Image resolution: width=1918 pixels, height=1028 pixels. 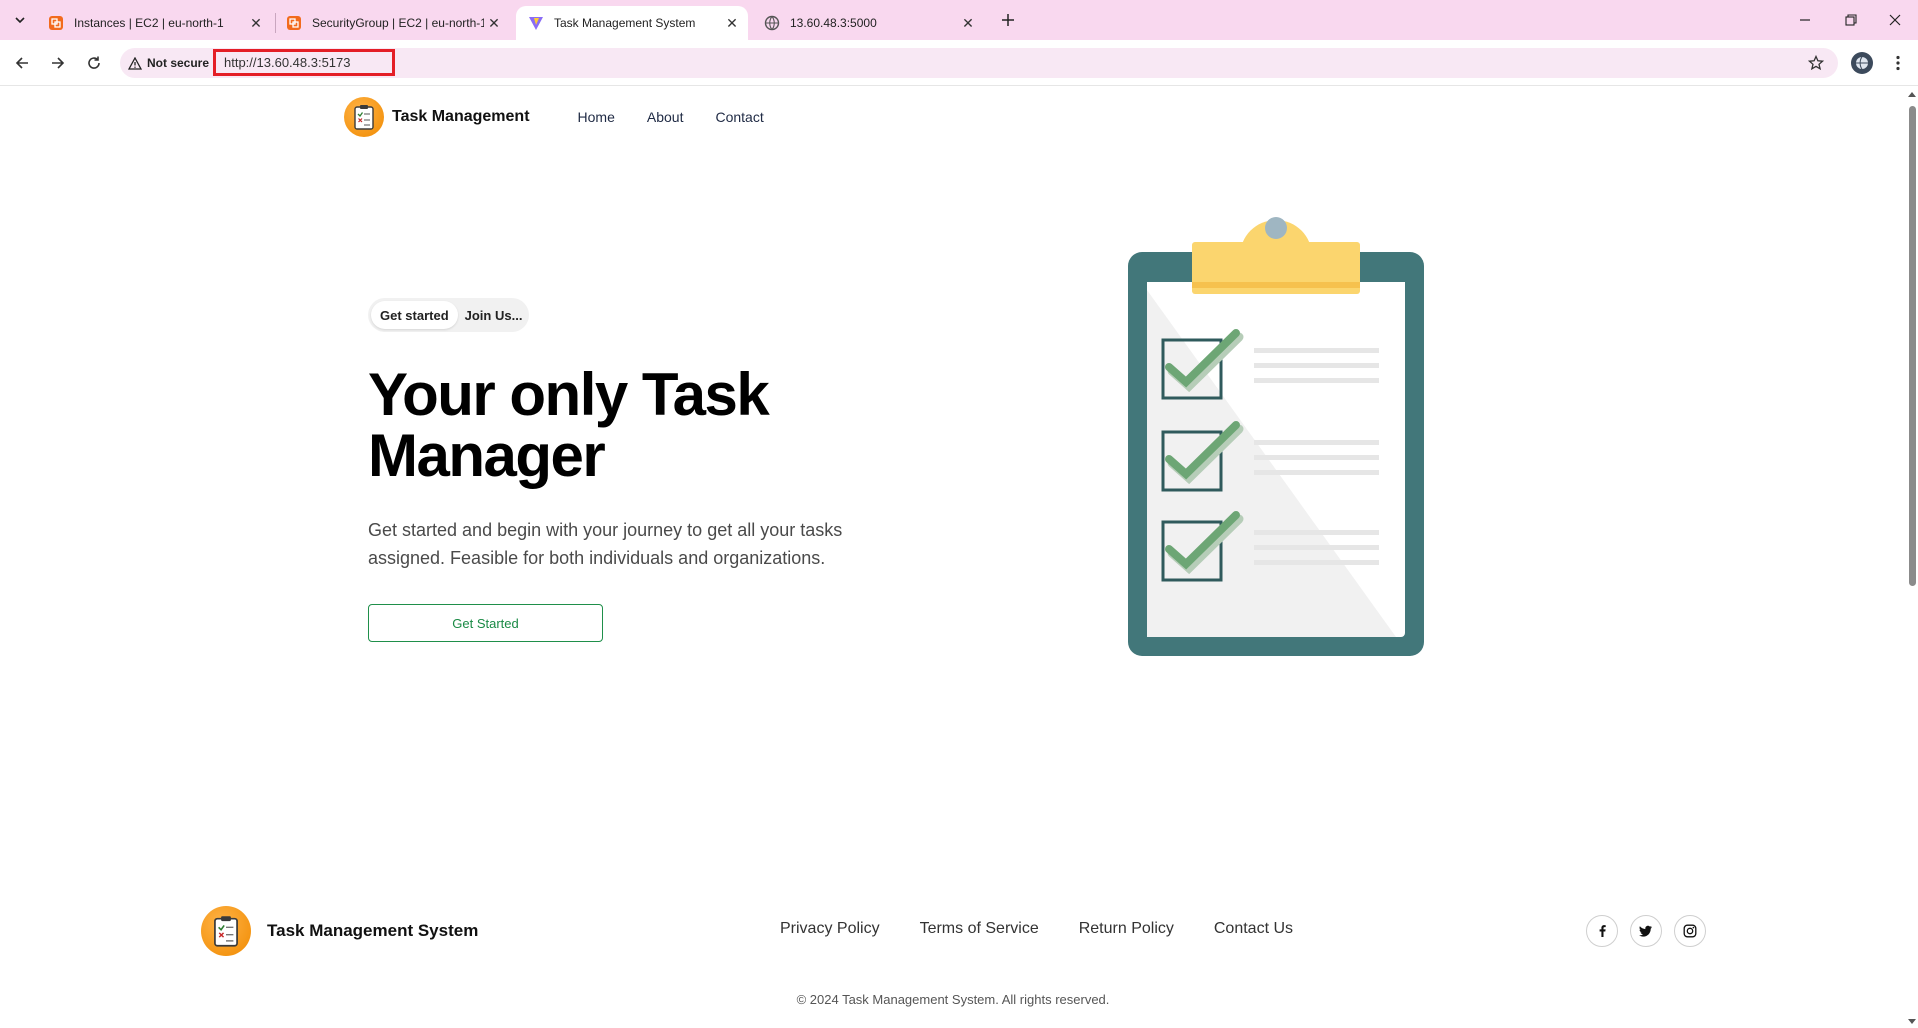 I want to click on back-button, so click(x=22, y=63).